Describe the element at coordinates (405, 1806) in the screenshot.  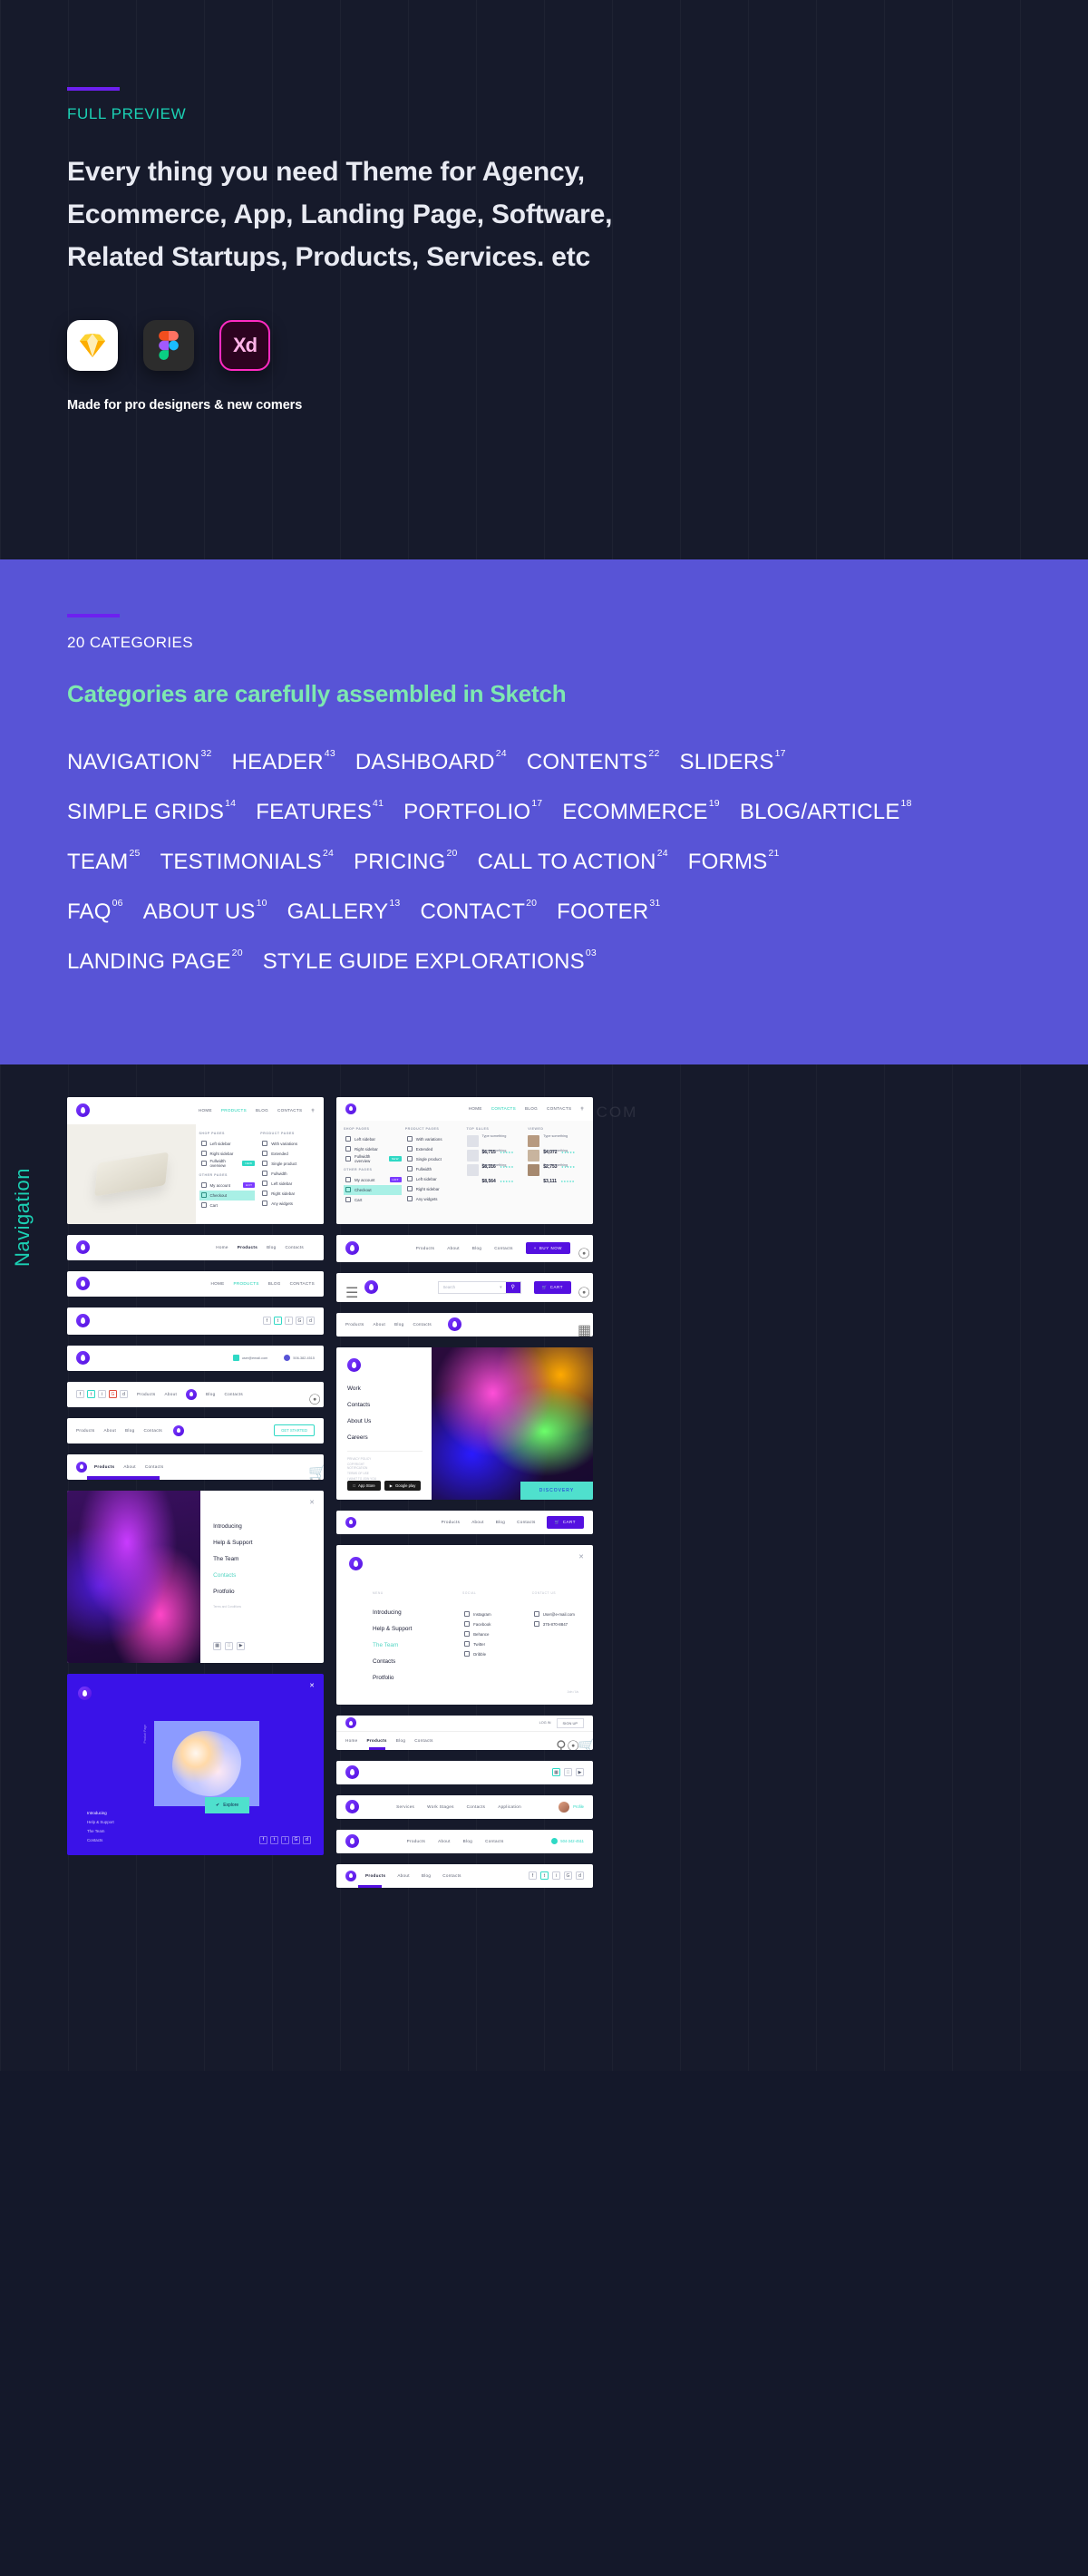
I see `nav-item-services: Services` at that location.